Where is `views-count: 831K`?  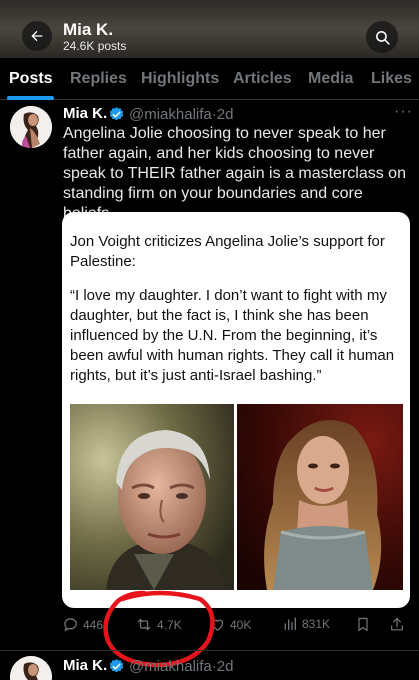
views-count: 831K is located at coordinates (316, 624).